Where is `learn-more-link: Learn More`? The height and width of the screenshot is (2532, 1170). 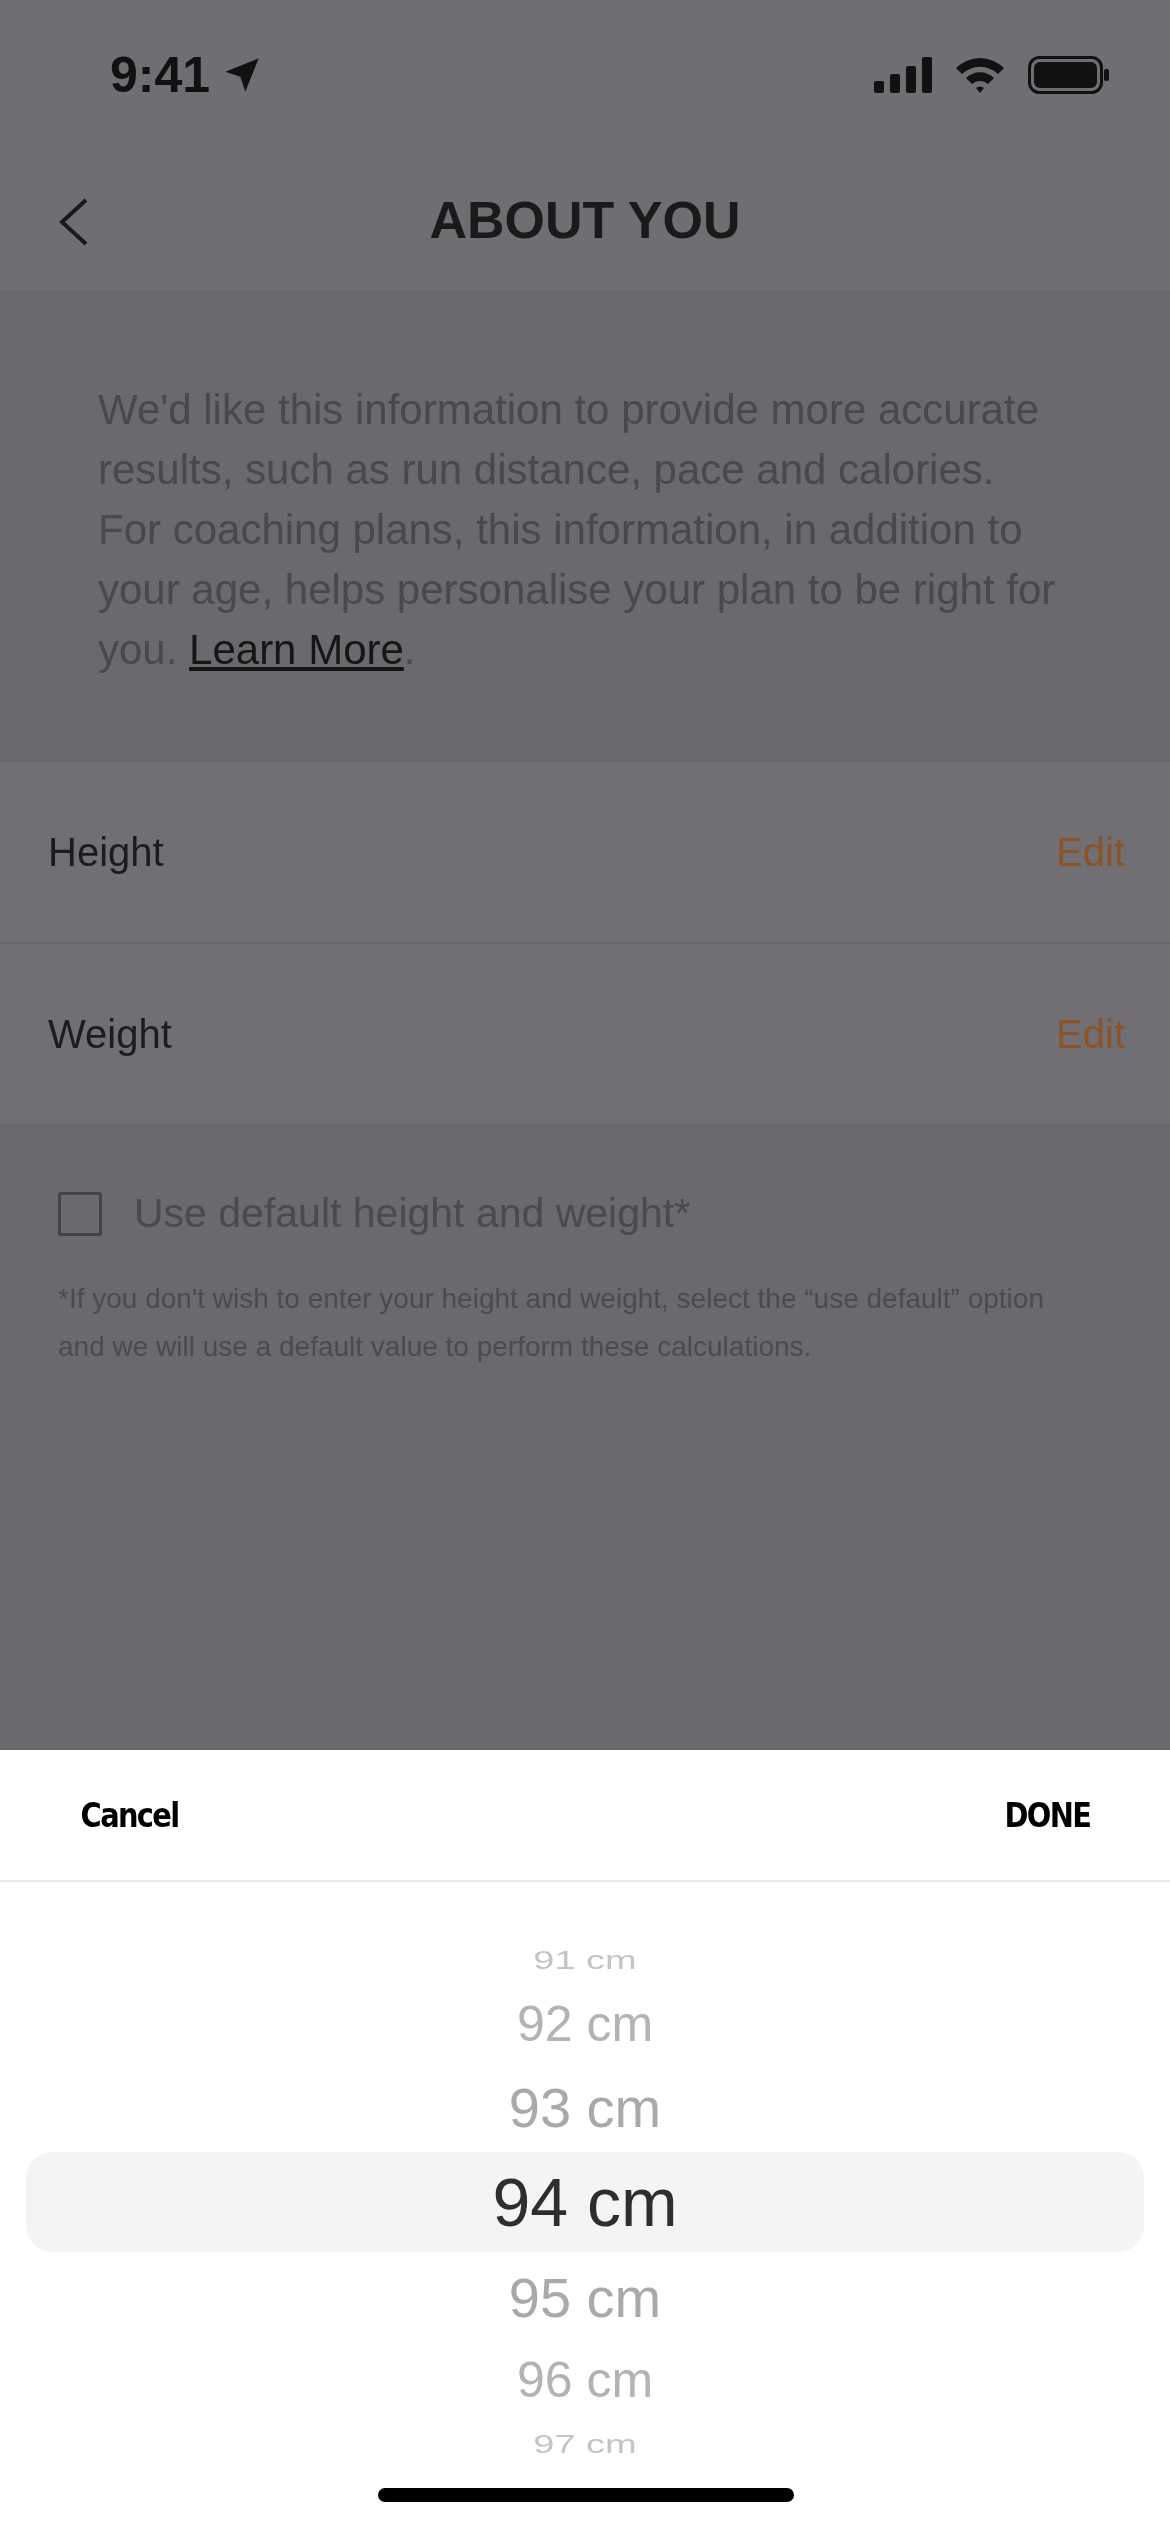 learn-more-link: Learn More is located at coordinates (296, 649).